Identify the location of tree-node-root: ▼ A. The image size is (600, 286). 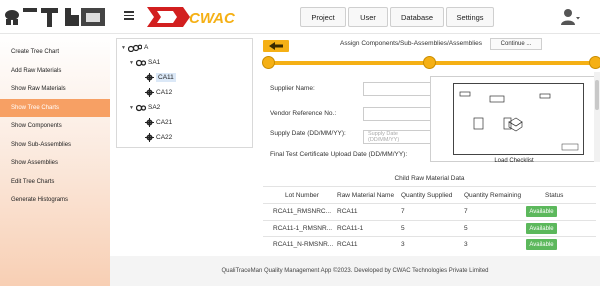
(134, 47).